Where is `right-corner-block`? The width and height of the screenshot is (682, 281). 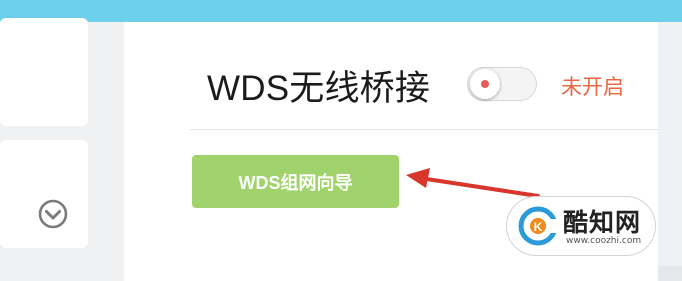
right-corner-block is located at coordinates (670, 273).